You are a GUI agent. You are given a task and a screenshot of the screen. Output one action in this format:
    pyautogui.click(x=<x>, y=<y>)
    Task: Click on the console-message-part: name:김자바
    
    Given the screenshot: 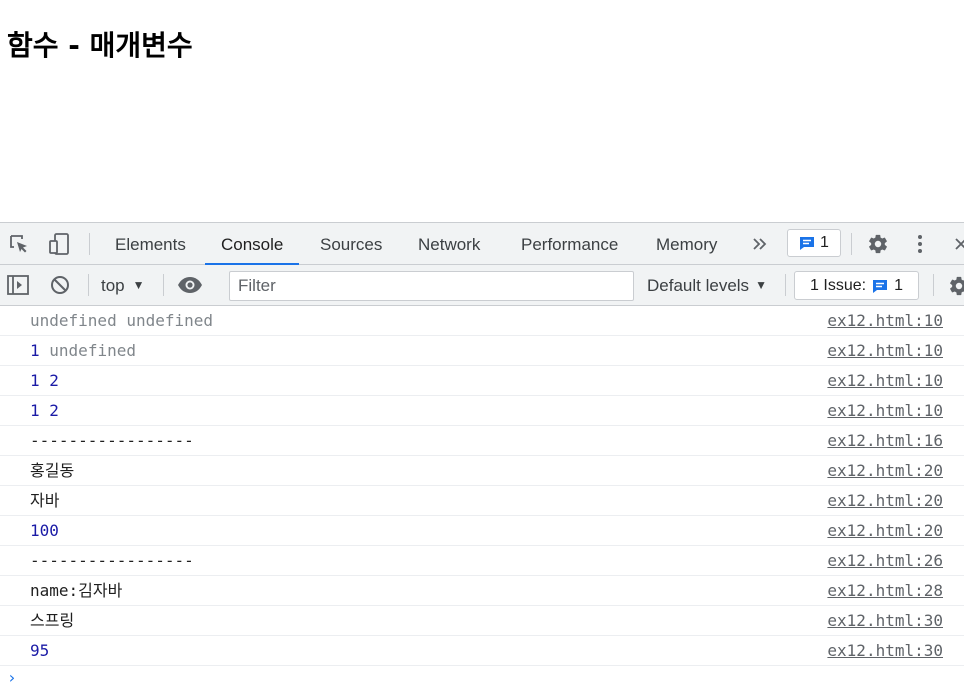 What is the action you would take?
    pyautogui.click(x=76, y=590)
    